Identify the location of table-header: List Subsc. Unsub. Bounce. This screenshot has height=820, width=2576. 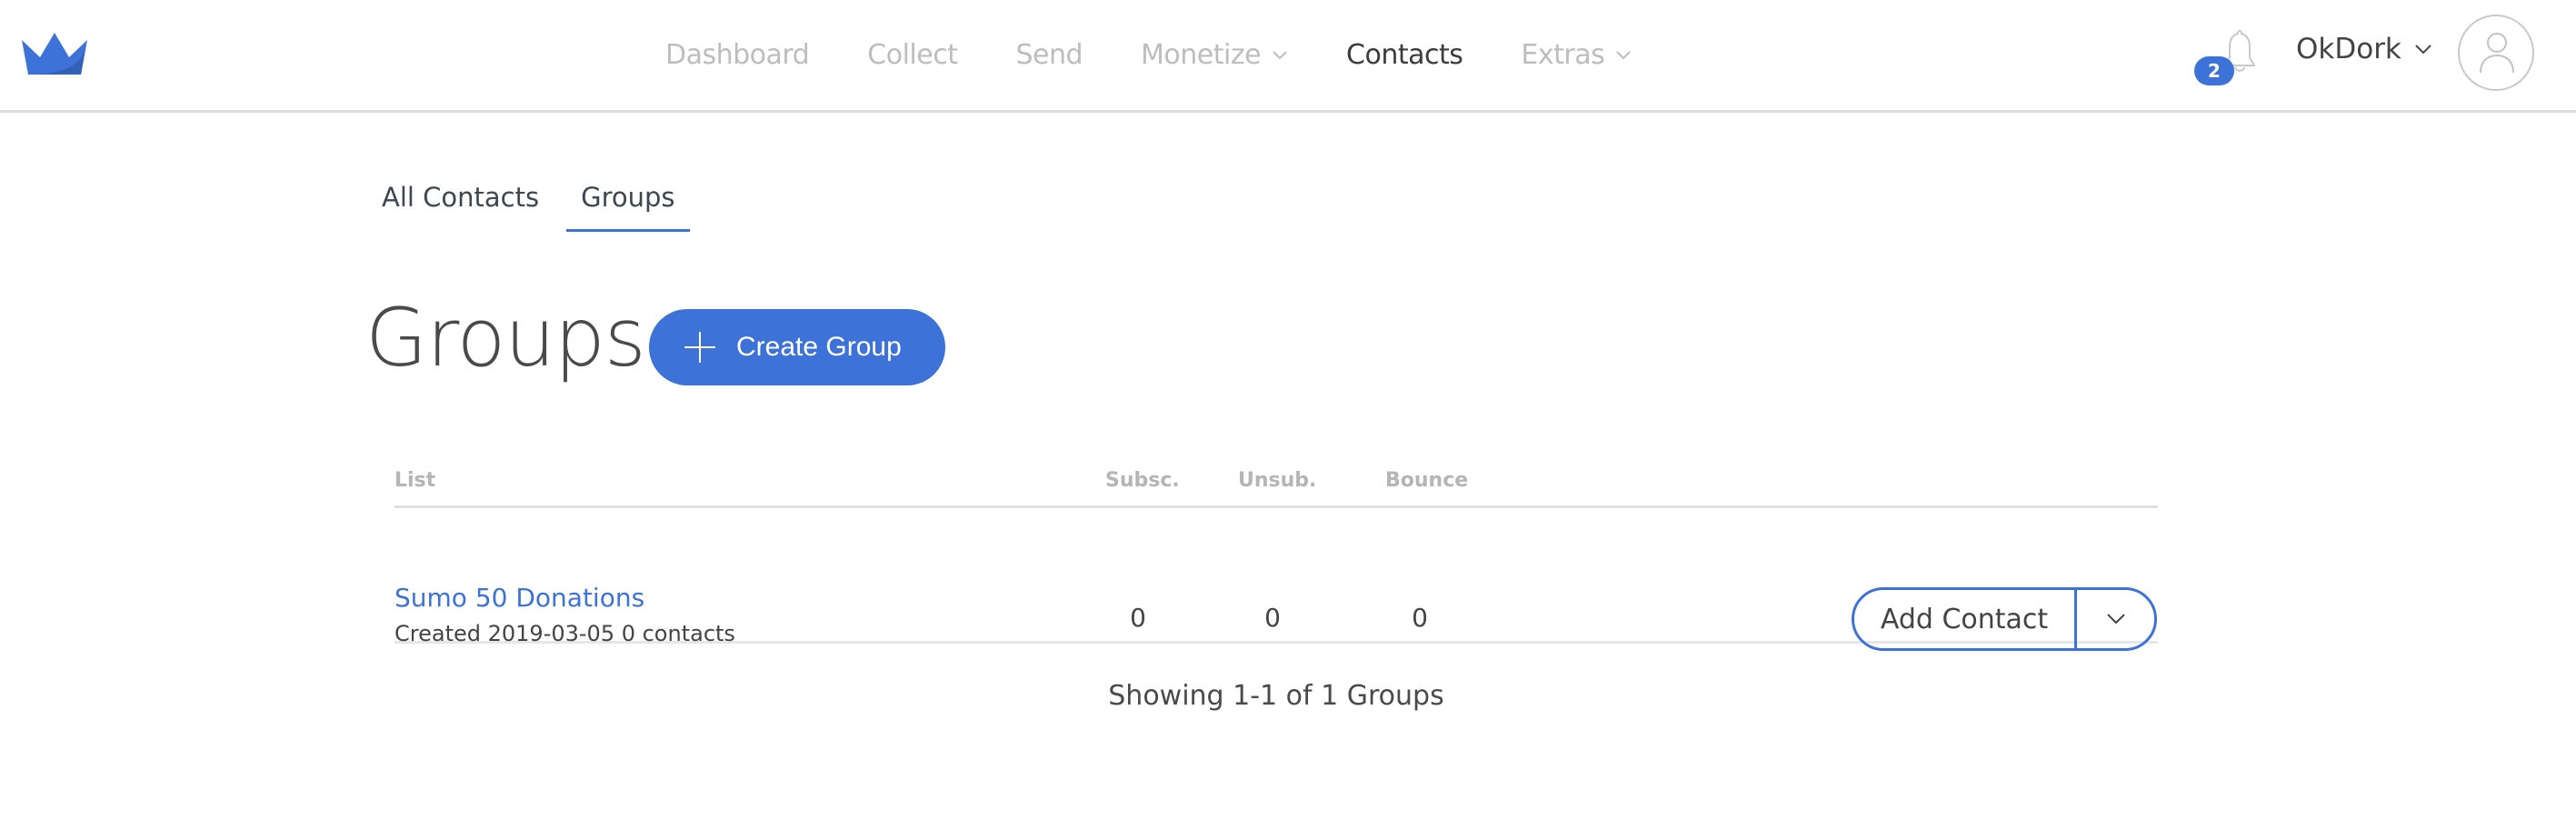
(1276, 486).